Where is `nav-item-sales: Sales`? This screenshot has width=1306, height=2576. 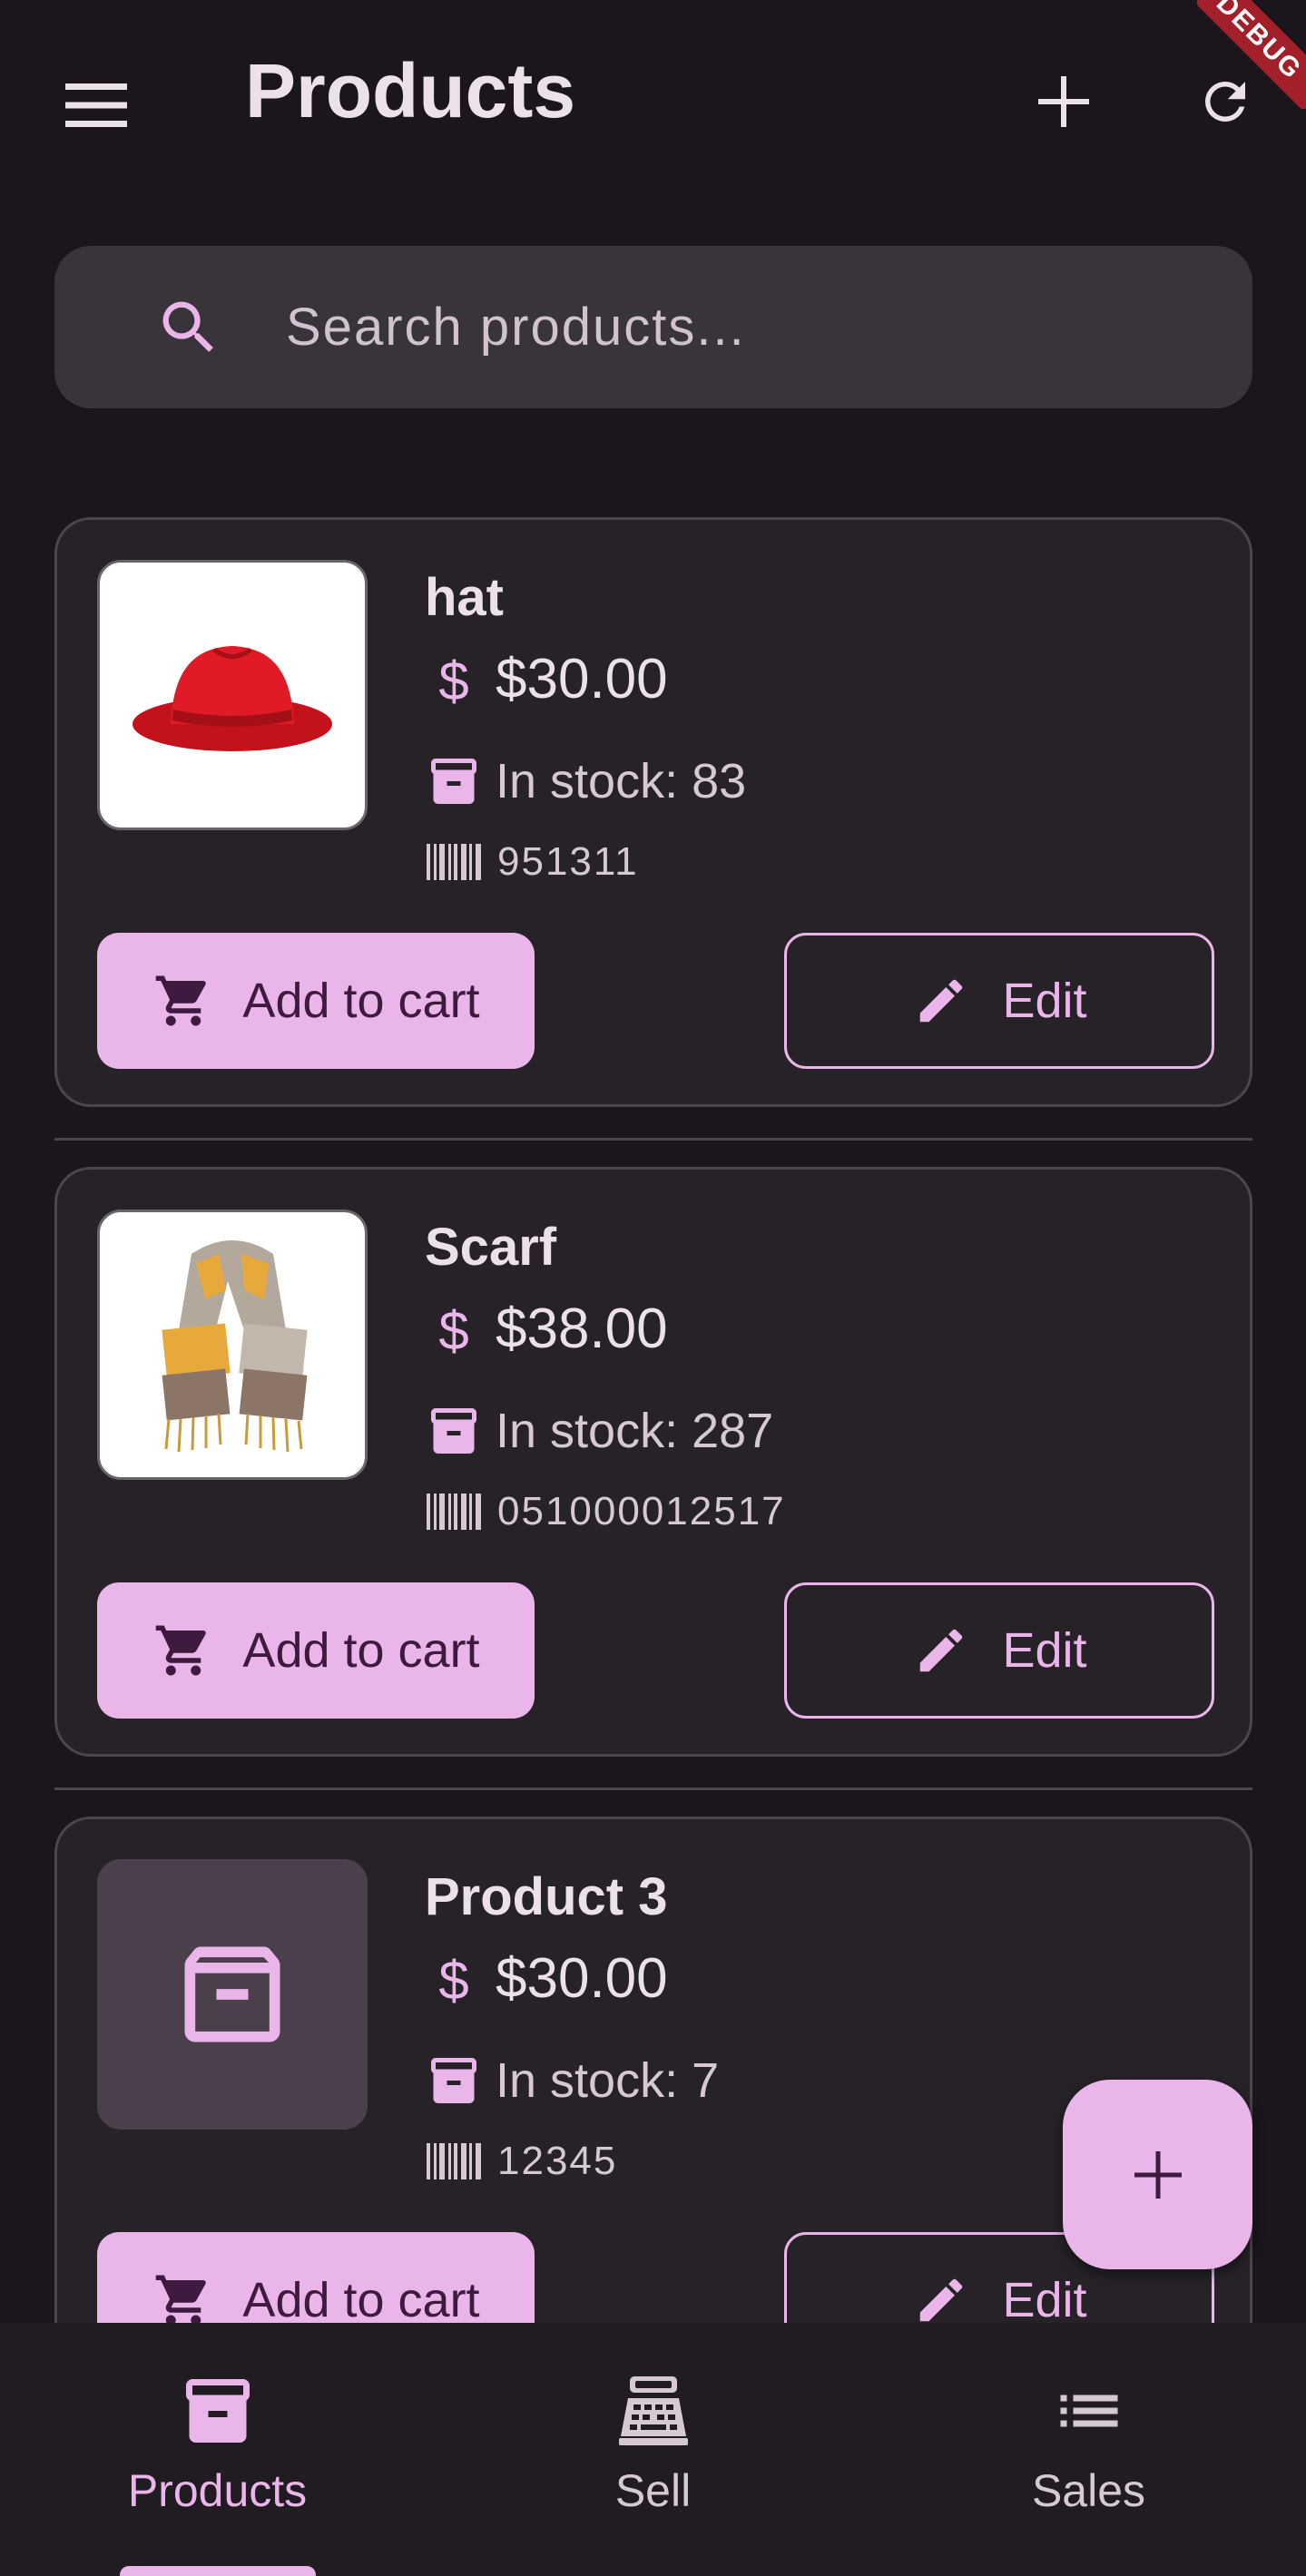 nav-item-sales: Sales is located at coordinates (1088, 2449).